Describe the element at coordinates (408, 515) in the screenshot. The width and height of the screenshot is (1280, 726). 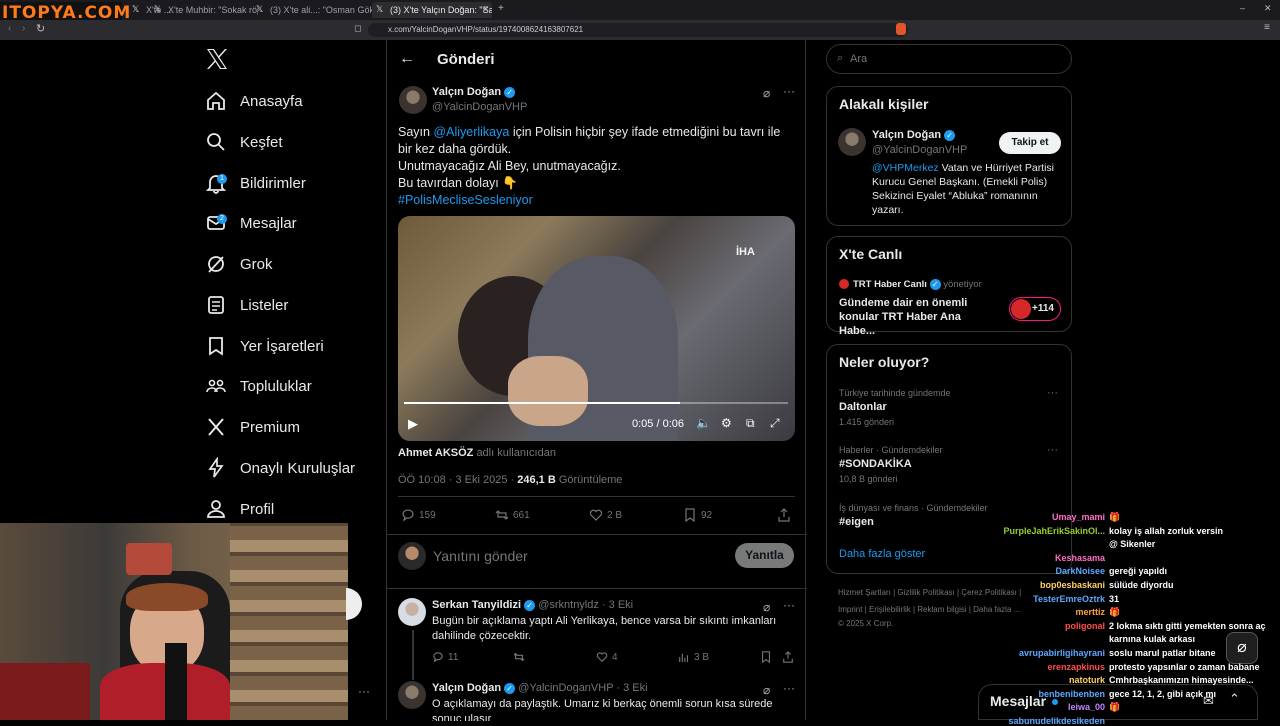
I see `reply-icon` at that location.